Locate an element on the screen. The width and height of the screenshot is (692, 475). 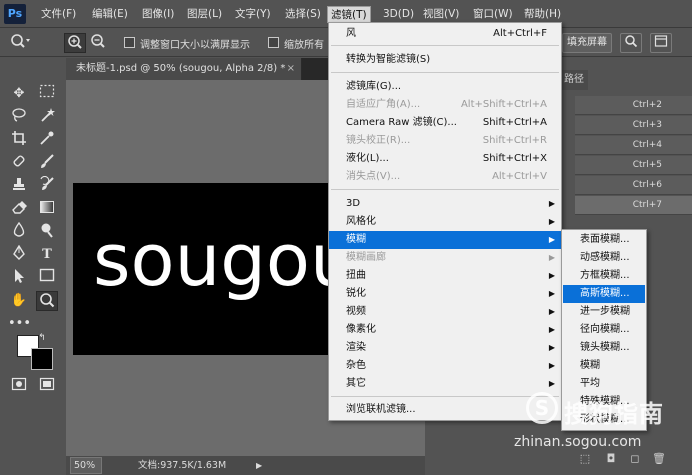
canvas: sougou is located at coordinates (203, 269).